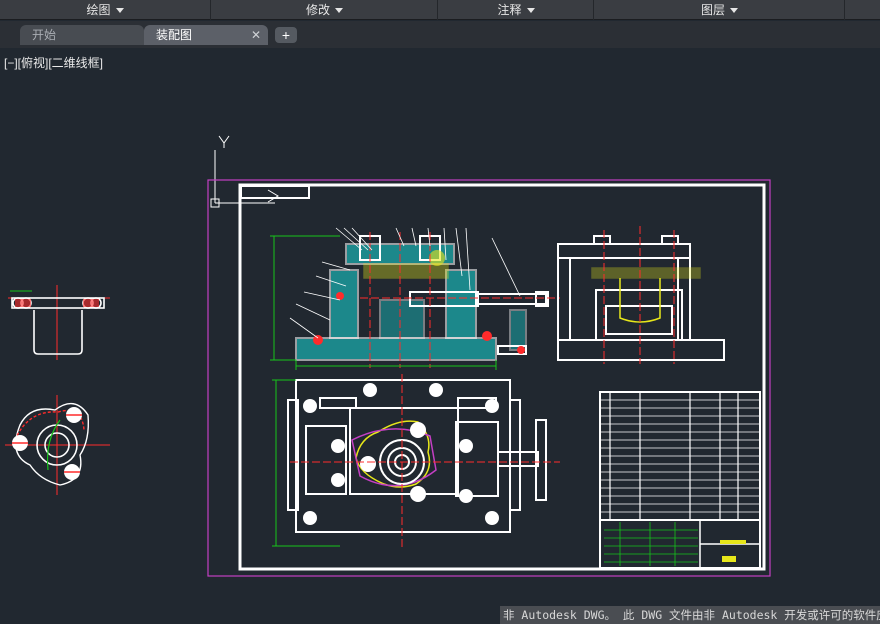  I want to click on tab-start: 开始, so click(82, 35).